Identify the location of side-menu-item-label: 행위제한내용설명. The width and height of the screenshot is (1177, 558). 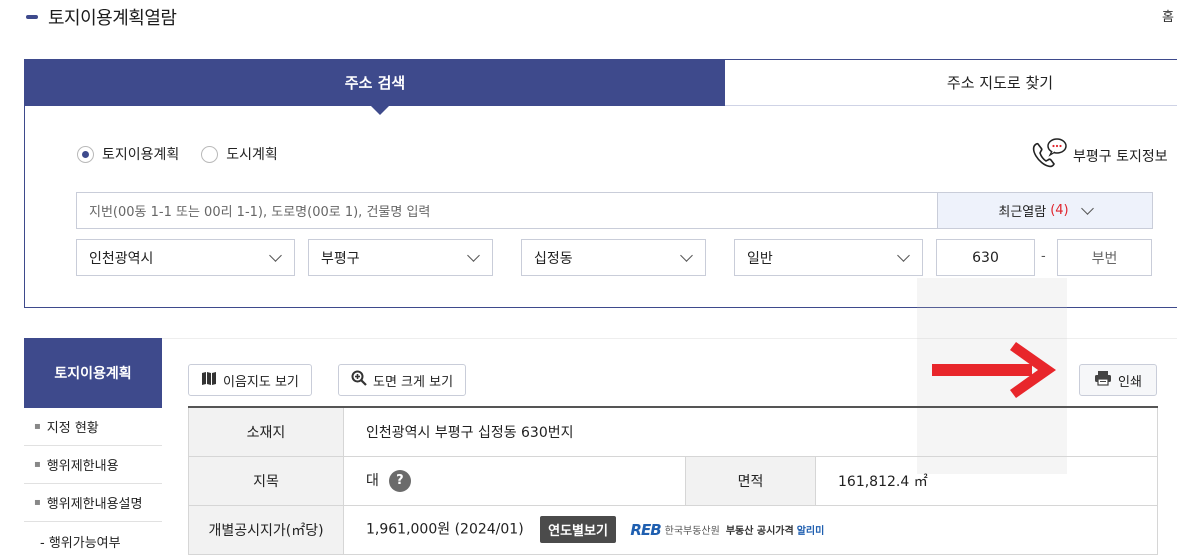
(94, 504).